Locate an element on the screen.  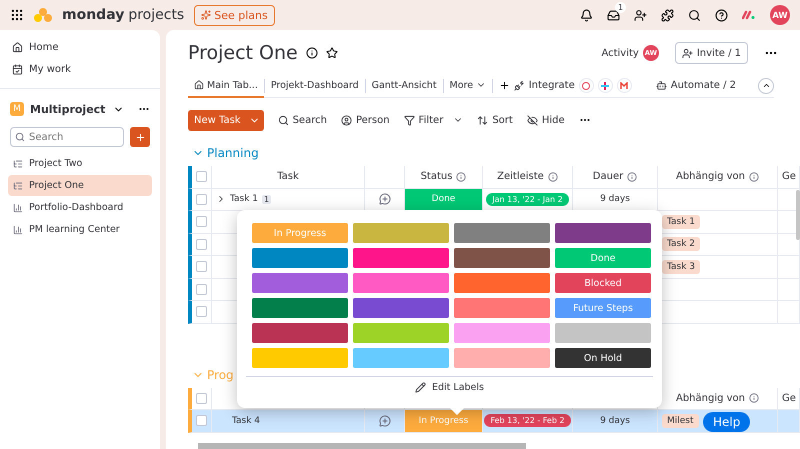
new-task-button: New Task is located at coordinates (226, 120).